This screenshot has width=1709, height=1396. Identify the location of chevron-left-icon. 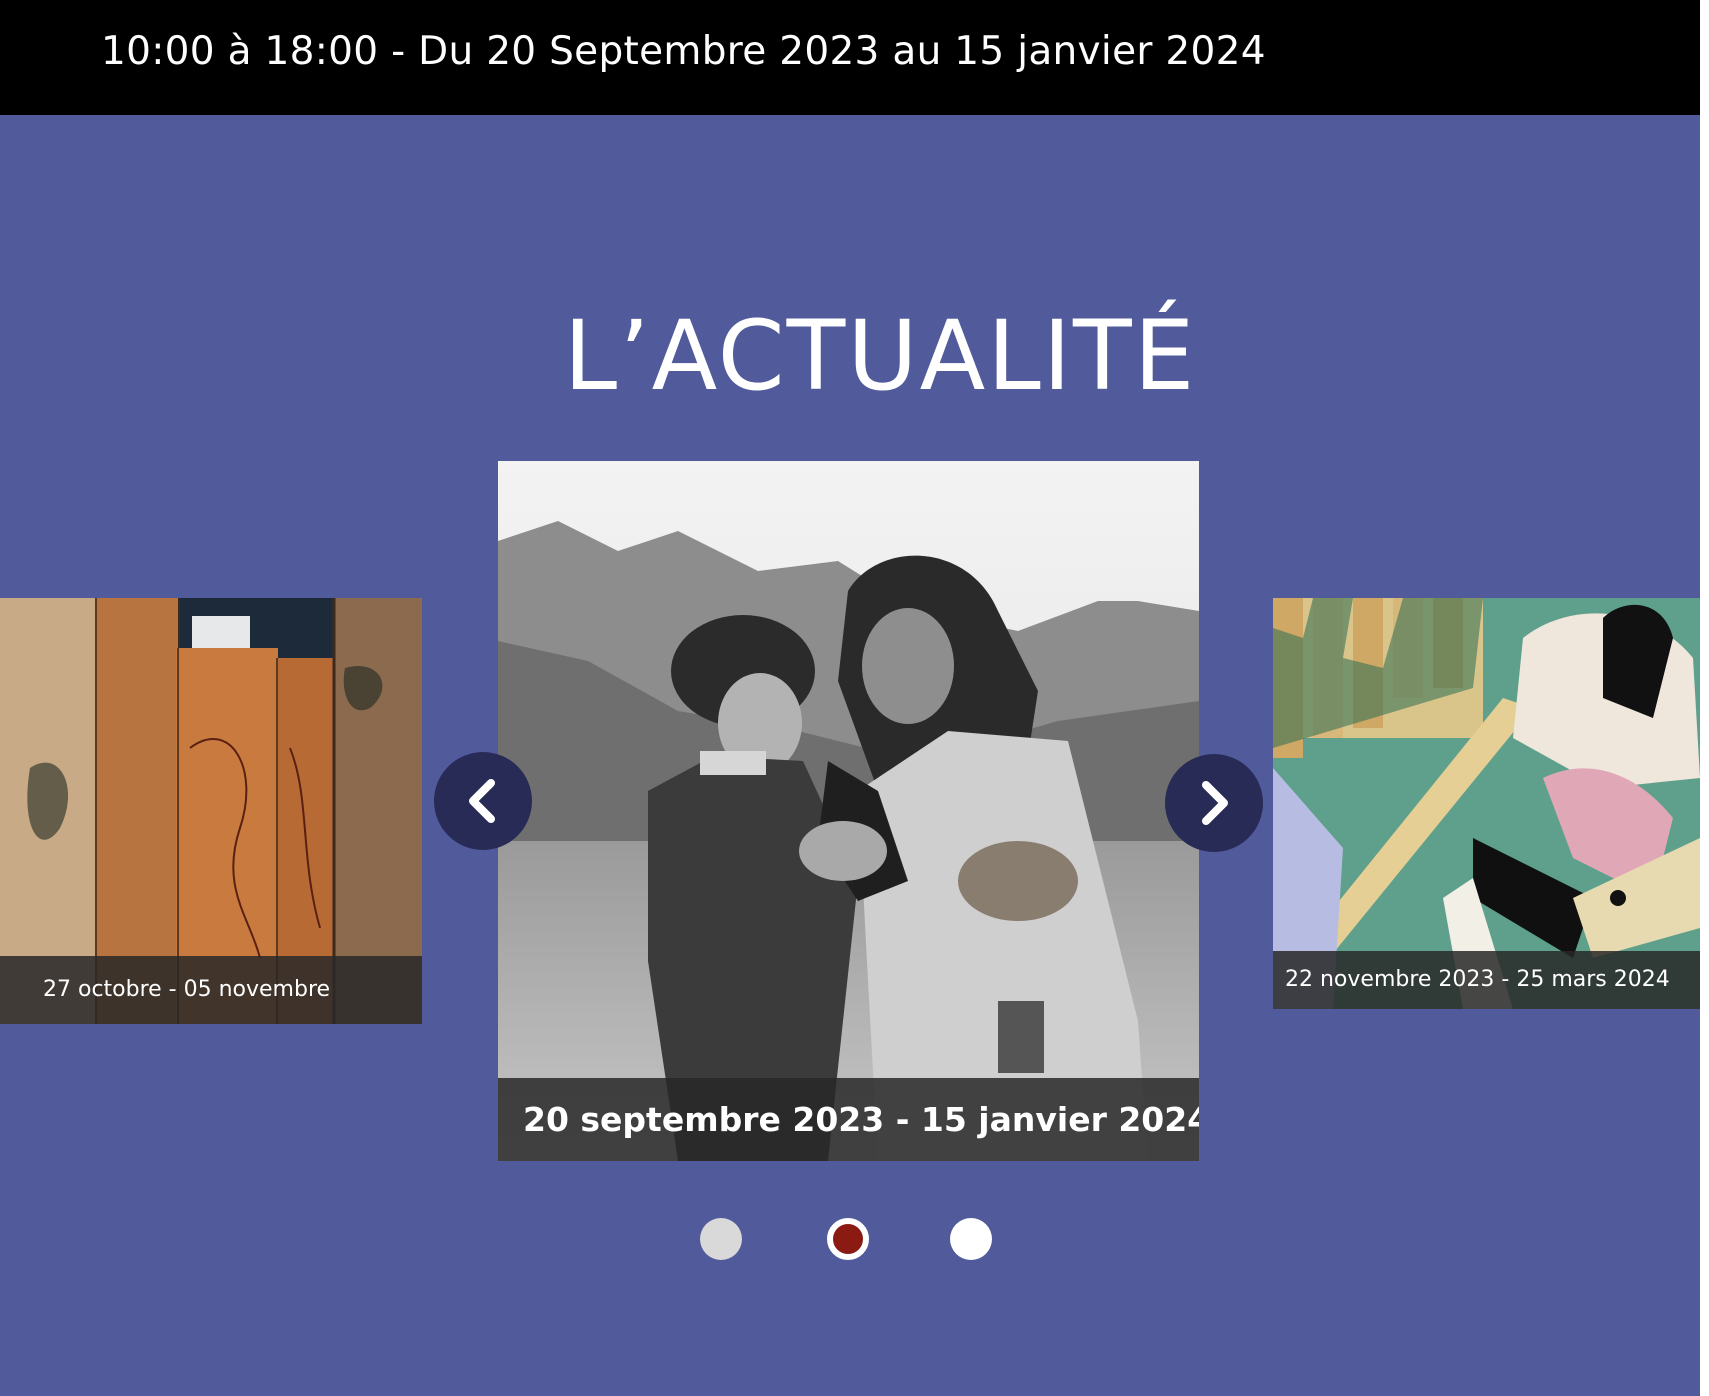
(482, 801).